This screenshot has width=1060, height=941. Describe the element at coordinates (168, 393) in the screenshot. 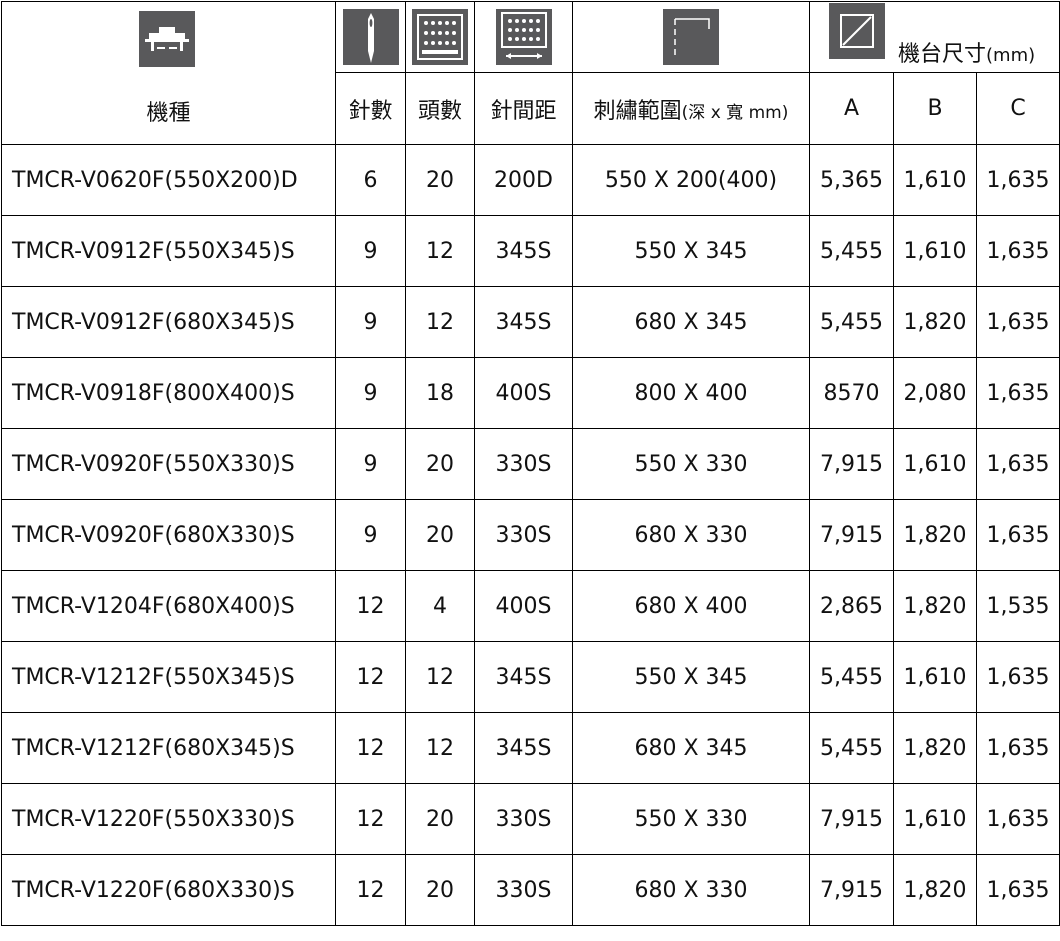

I see `cell-model: TMCR-V0918F(800X400)S` at that location.